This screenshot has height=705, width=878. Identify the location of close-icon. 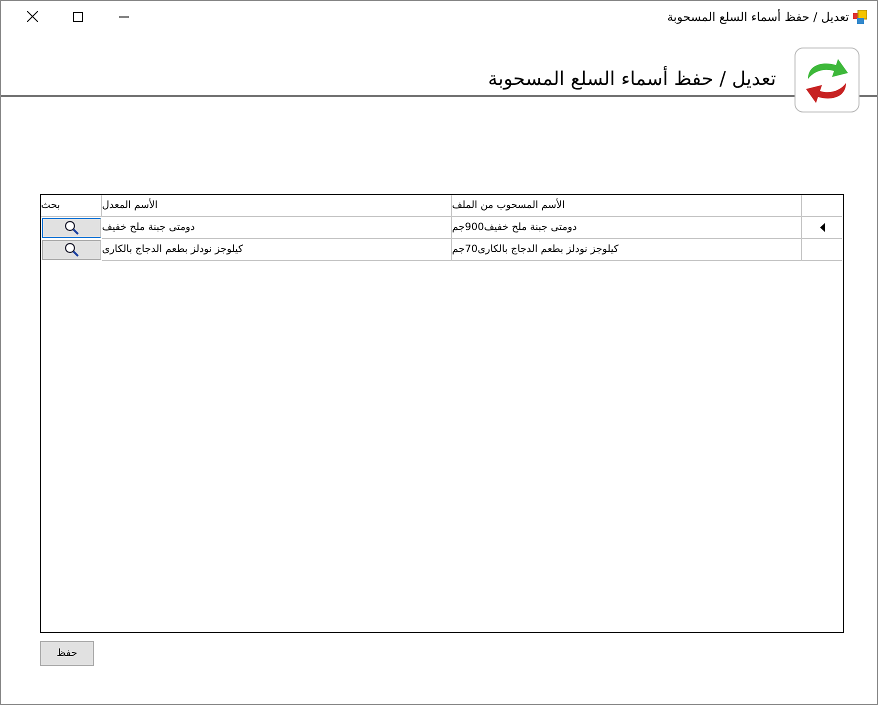
(32, 16).